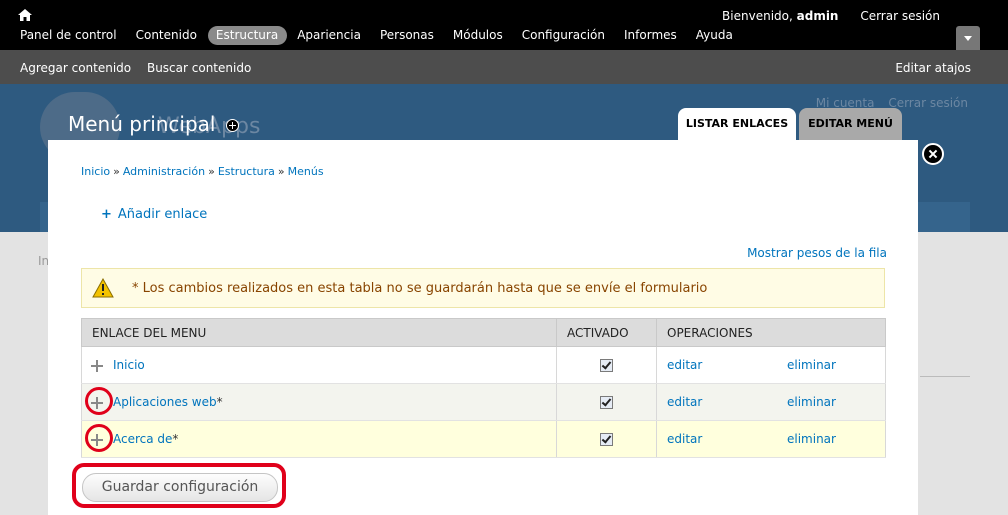 Image resolution: width=1008 pixels, height=515 pixels. Describe the element at coordinates (179, 485) in the screenshot. I see `save-button-highlight-ring` at that location.